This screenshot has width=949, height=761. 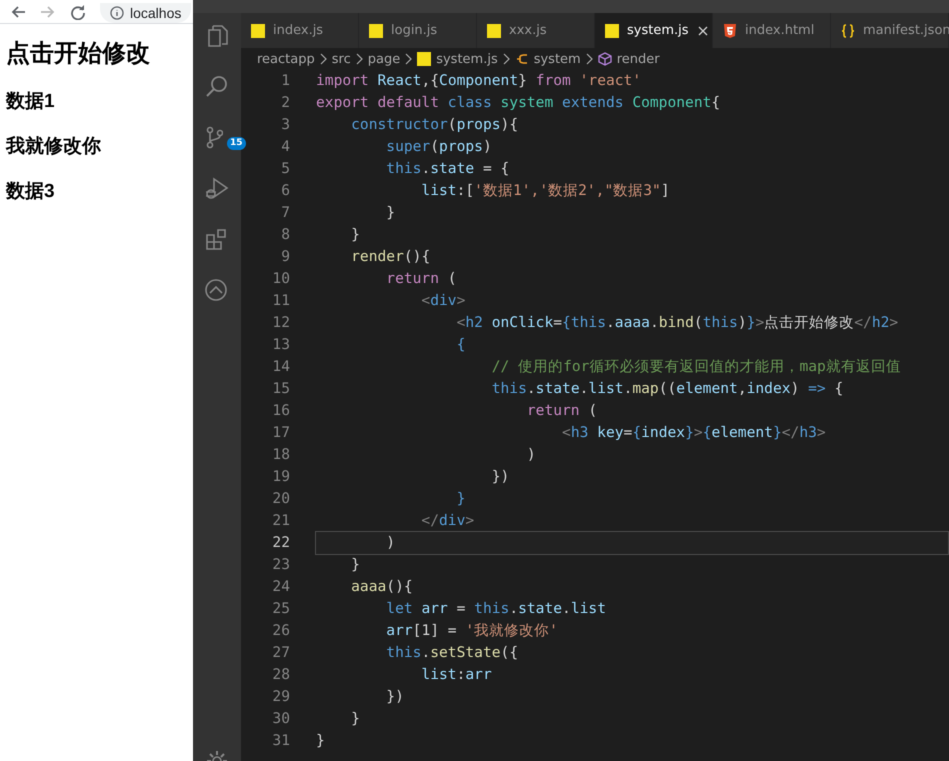 What do you see at coordinates (456, 675) in the screenshot?
I see `code-line: list:arr` at bounding box center [456, 675].